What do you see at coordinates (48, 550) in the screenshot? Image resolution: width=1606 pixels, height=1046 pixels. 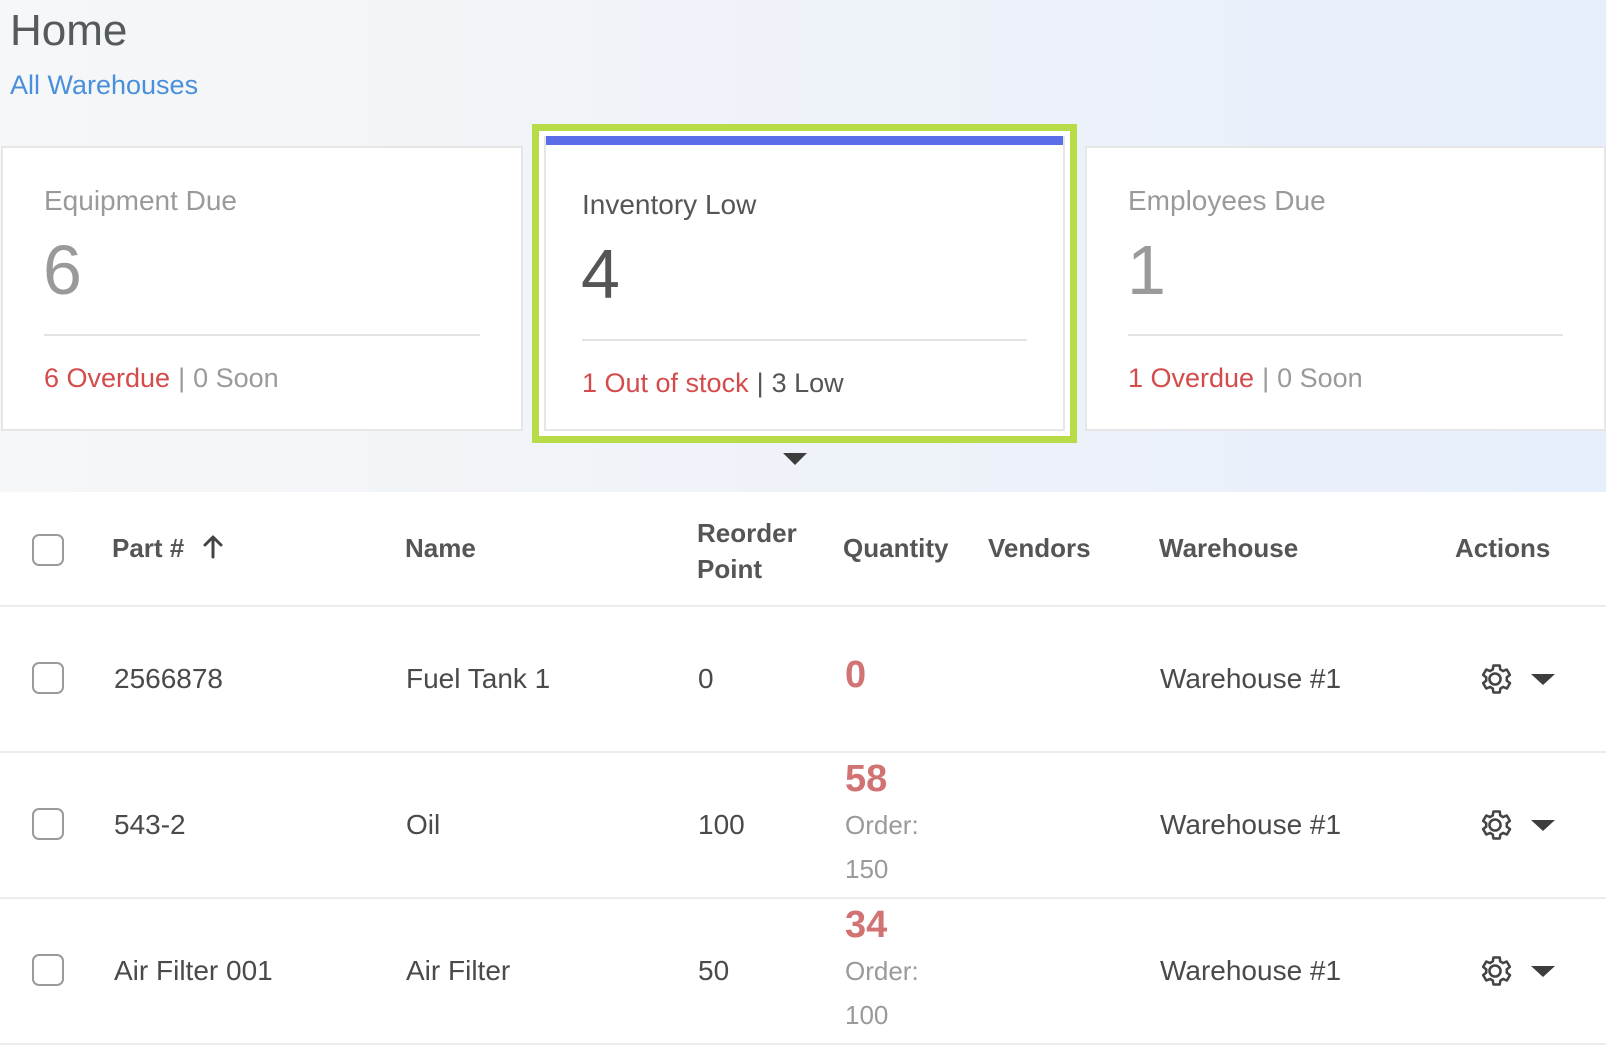 I see `select-all-checkbox` at bounding box center [48, 550].